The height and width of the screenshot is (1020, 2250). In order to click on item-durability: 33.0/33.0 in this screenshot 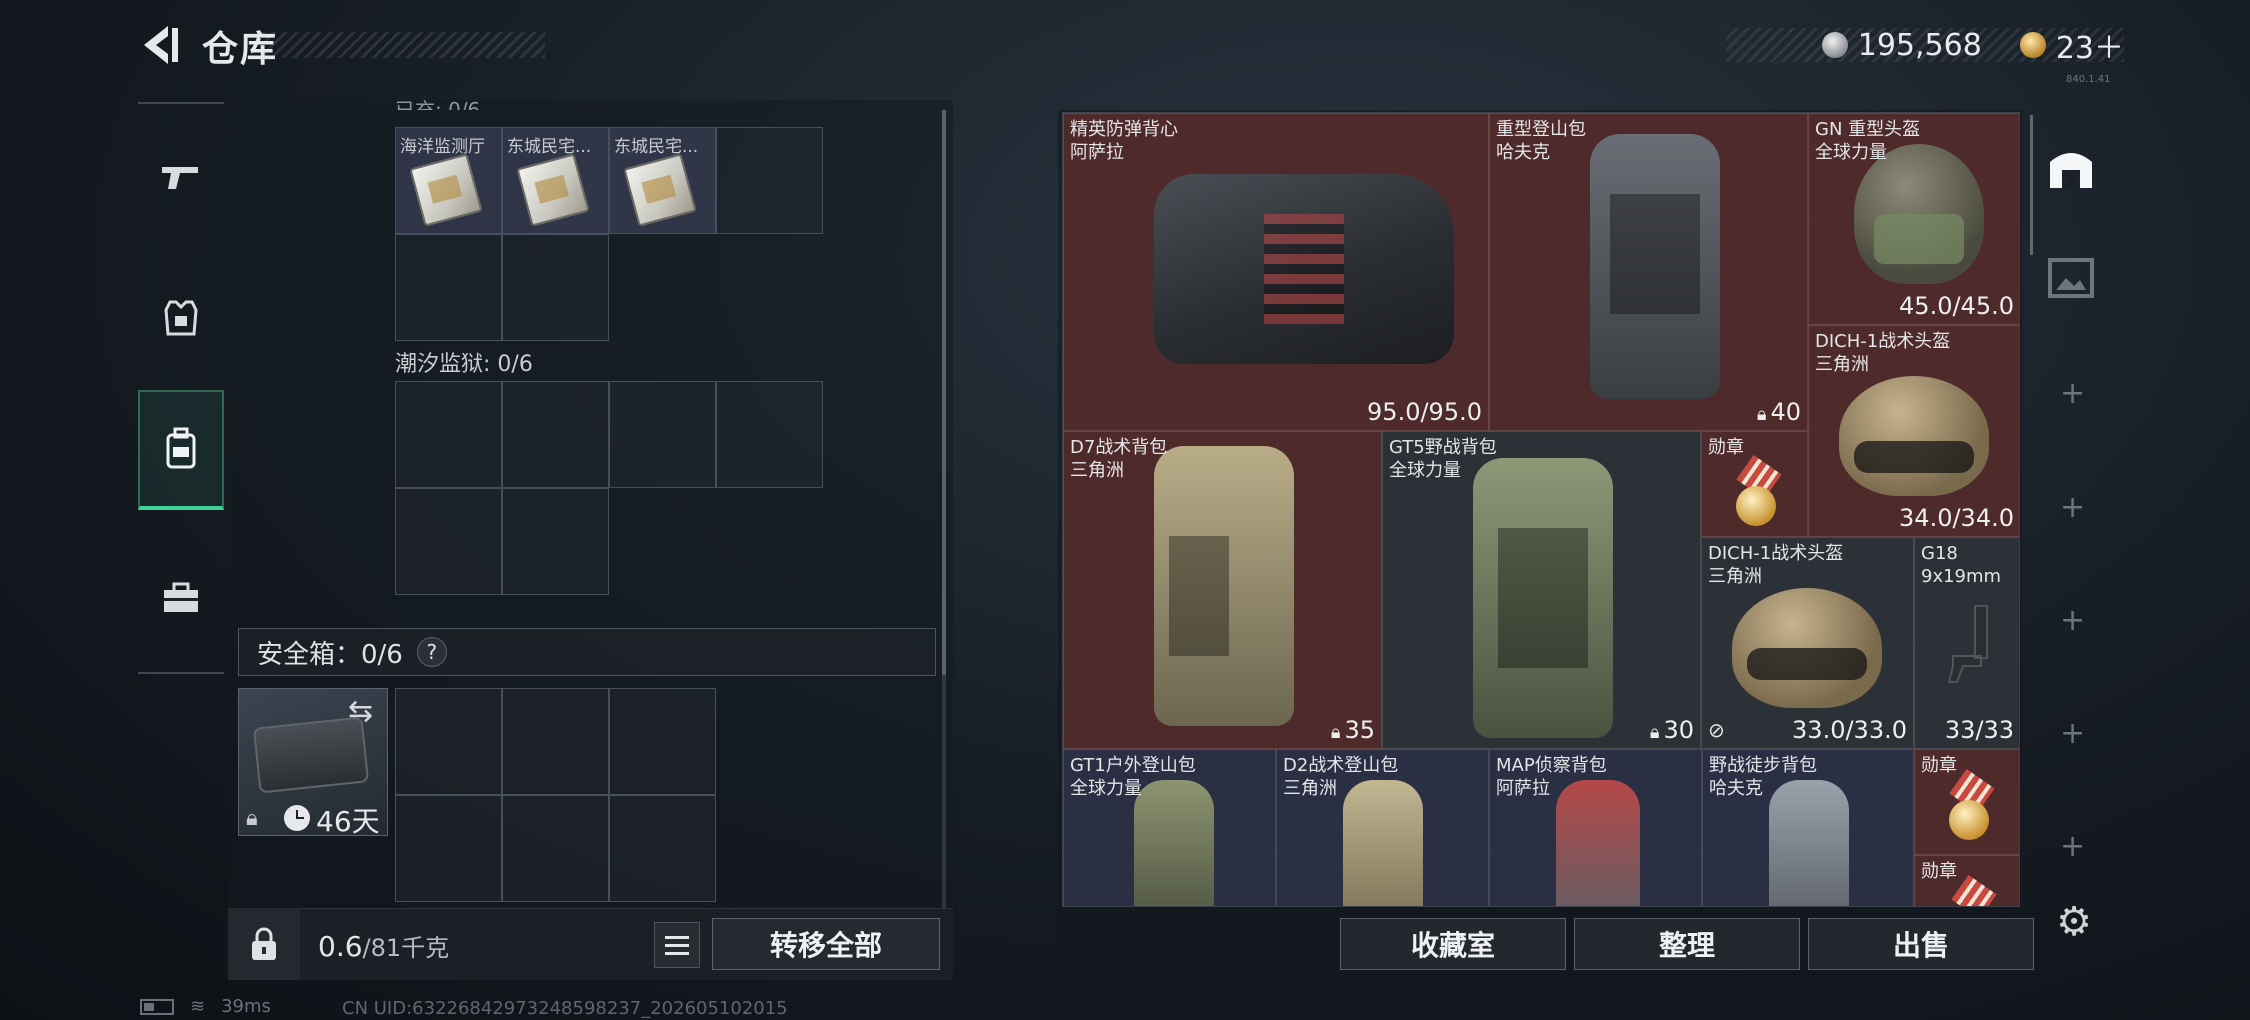, I will do `click(1849, 730)`.